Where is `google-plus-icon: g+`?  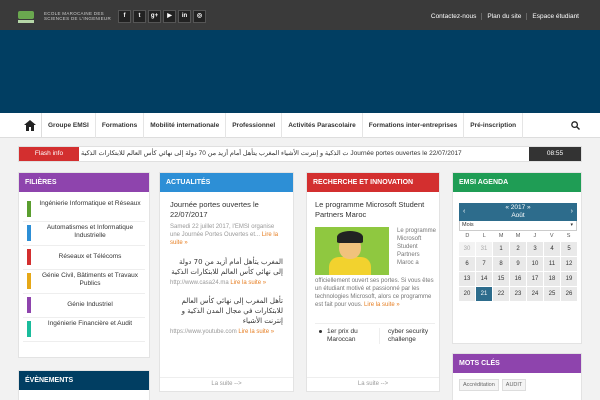 google-plus-icon: g+ is located at coordinates (154, 16).